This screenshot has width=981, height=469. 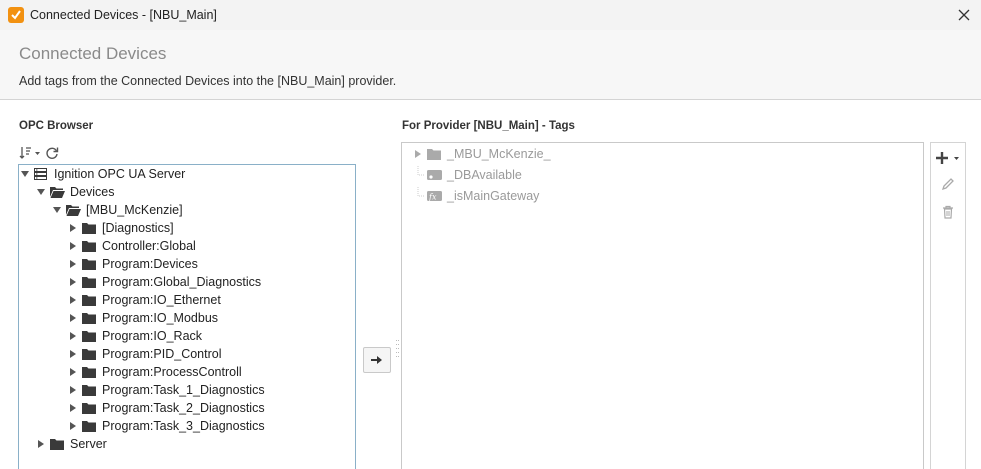 I want to click on provider-tag-item: _DBAvailable, so click(x=467, y=175).